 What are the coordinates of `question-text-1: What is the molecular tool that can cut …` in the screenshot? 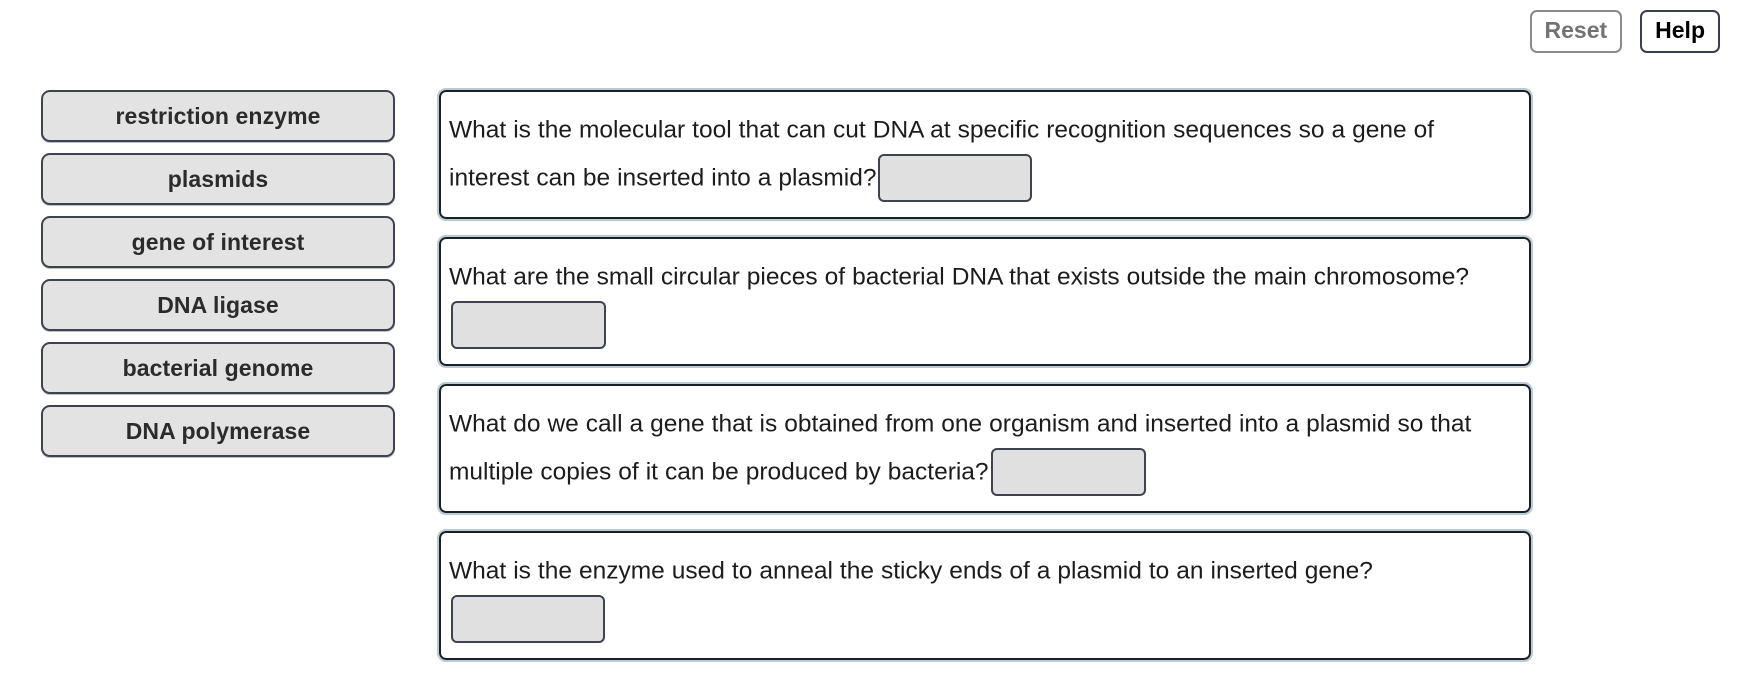 It's located at (981, 154).